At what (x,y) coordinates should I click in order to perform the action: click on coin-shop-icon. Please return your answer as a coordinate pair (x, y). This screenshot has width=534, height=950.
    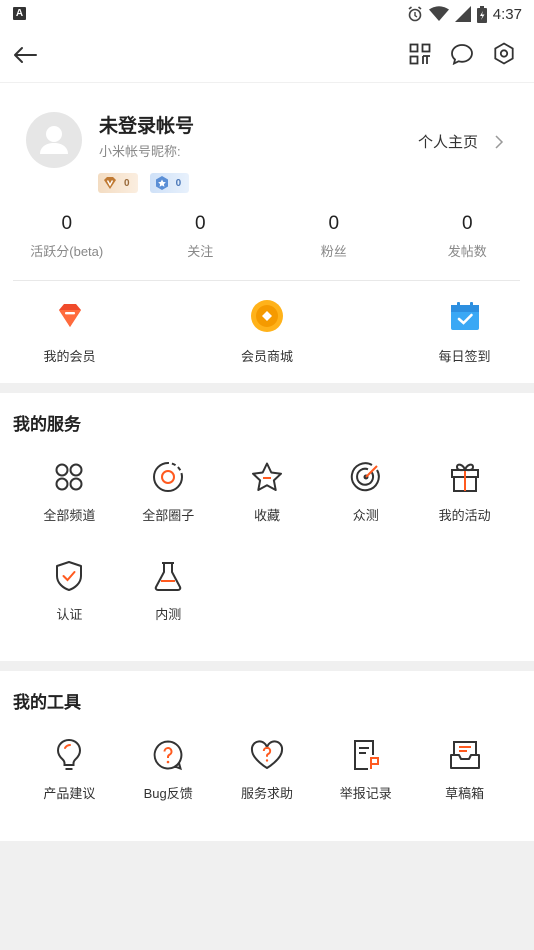
    Looking at the image, I should click on (267, 316).